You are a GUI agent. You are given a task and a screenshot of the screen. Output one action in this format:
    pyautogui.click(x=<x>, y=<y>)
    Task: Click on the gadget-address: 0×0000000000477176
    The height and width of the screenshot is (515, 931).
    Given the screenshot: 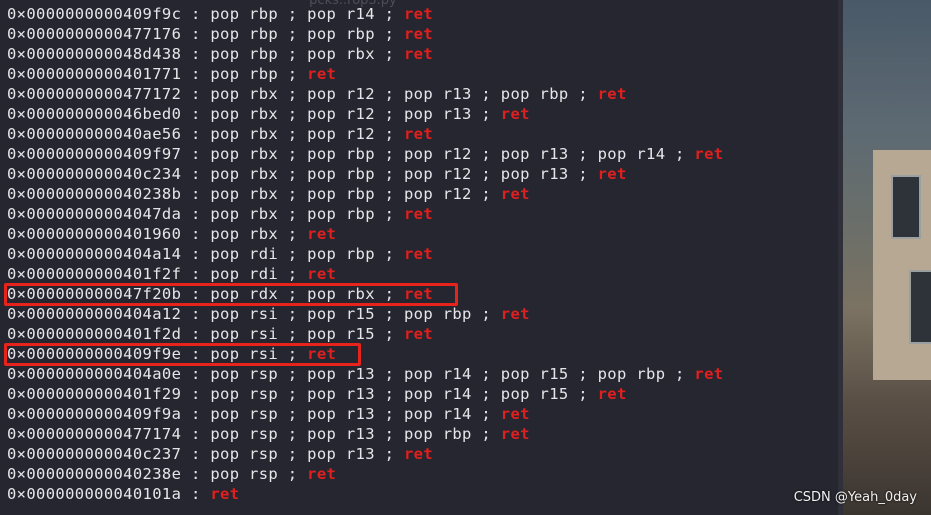 What is the action you would take?
    pyautogui.click(x=94, y=34)
    